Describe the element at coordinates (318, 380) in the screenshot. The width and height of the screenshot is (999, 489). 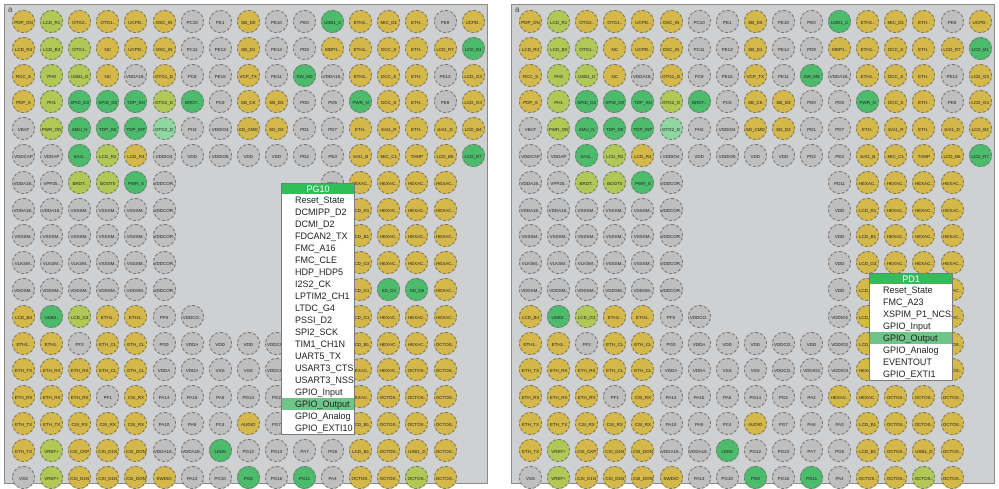
I see `menu-item: USART3_NSS` at that location.